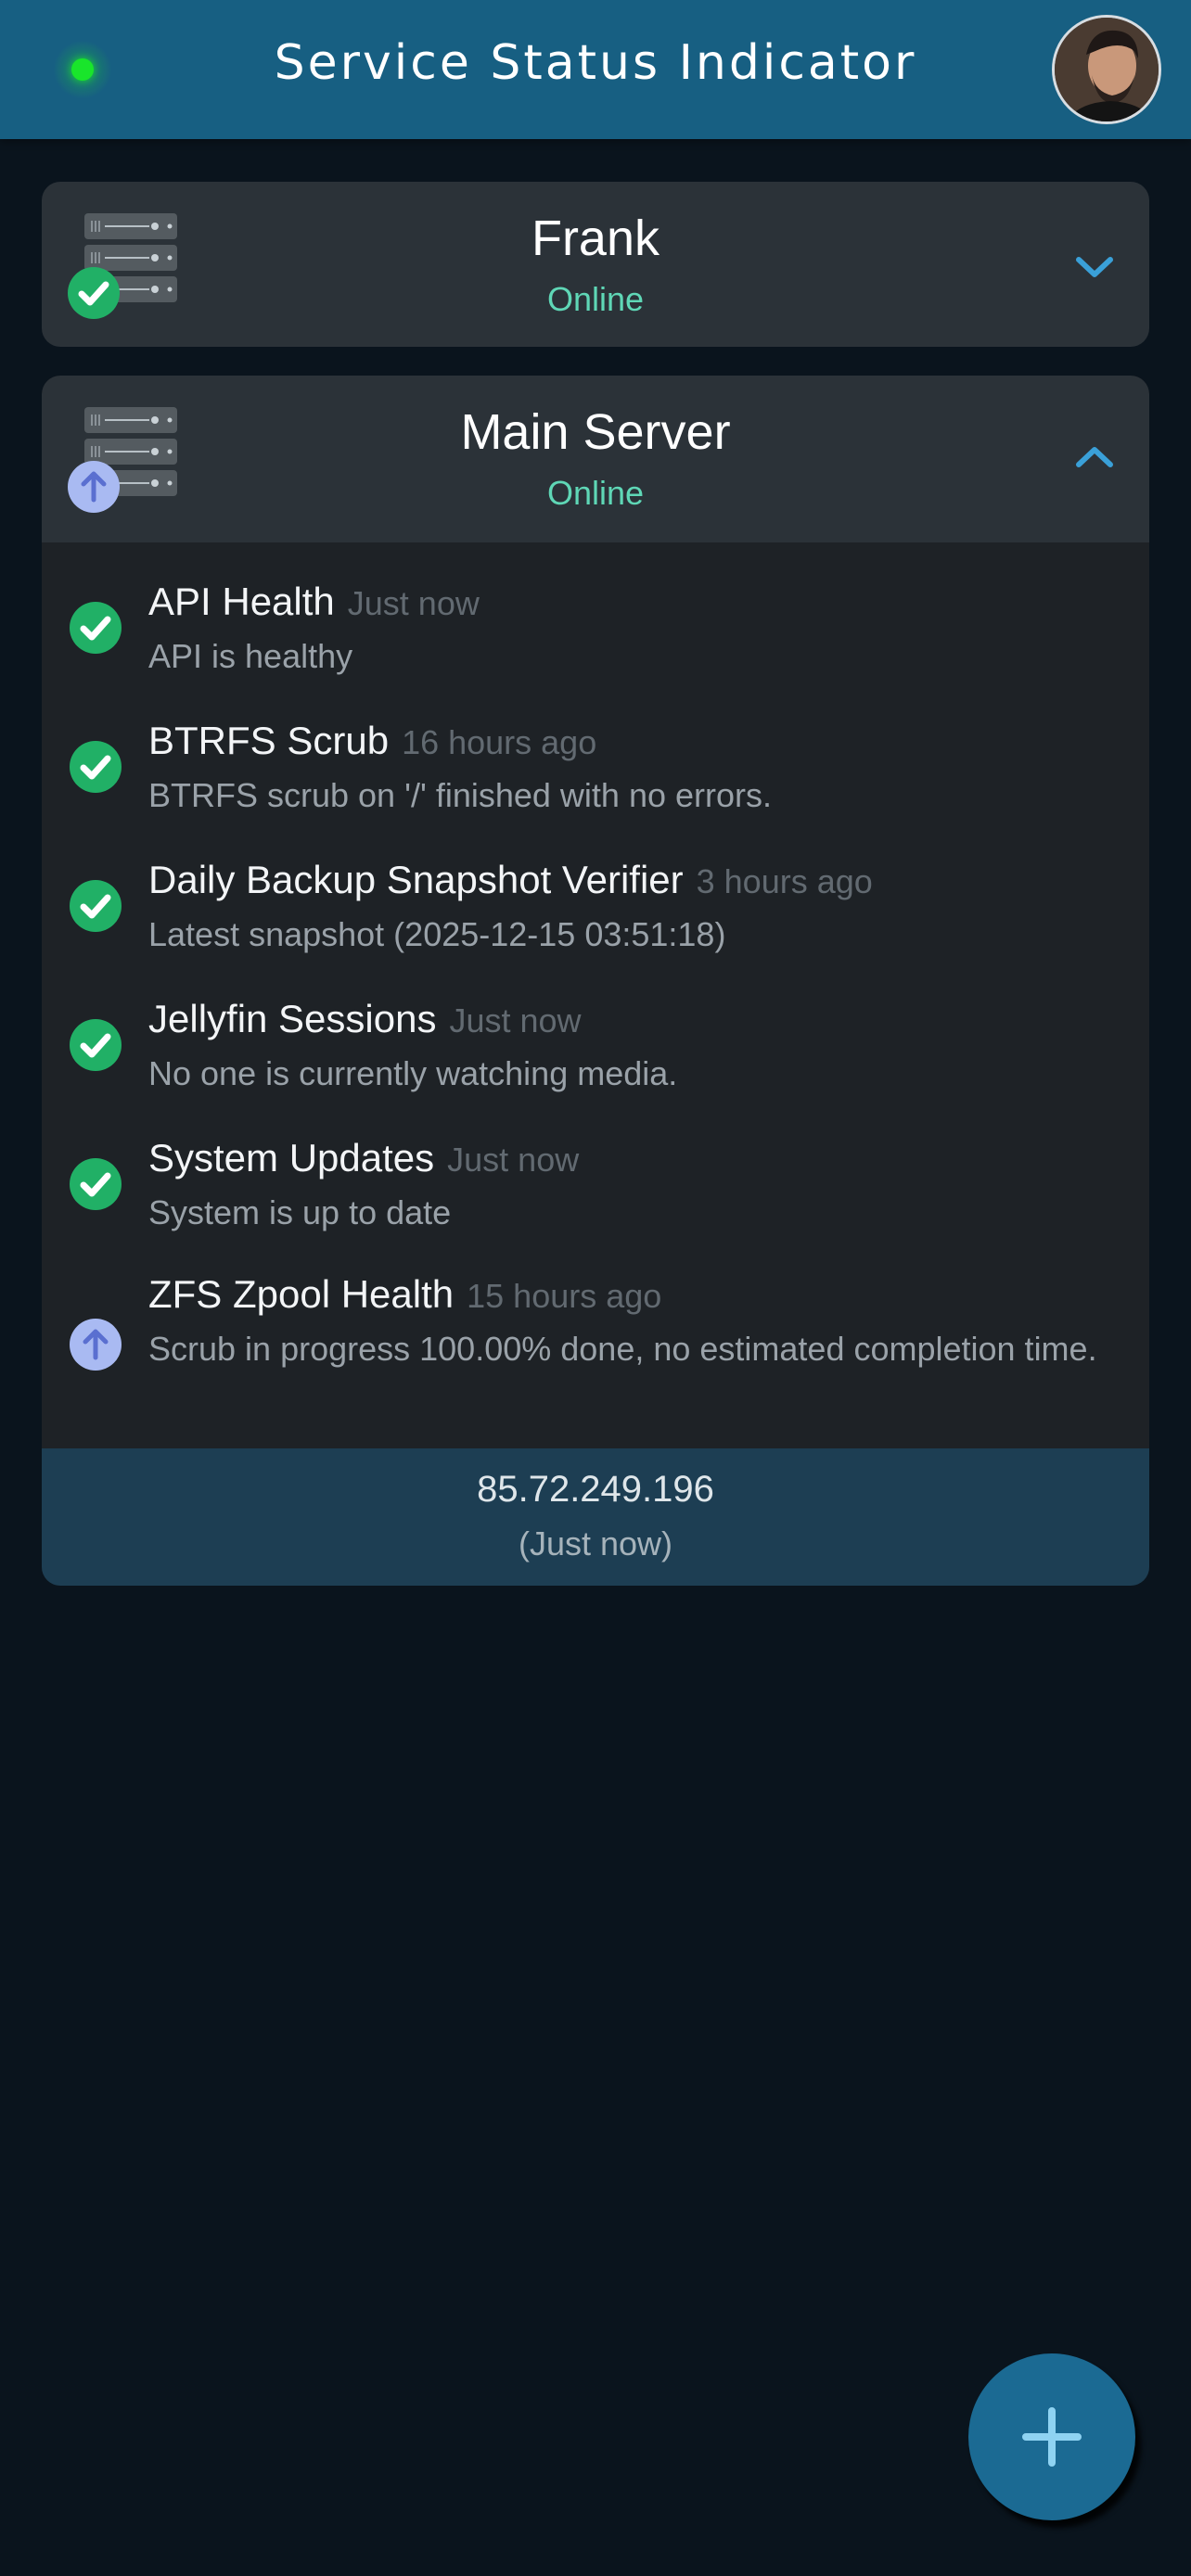  What do you see at coordinates (301, 1294) in the screenshot?
I see `check-title: ZFS Zpool Health` at bounding box center [301, 1294].